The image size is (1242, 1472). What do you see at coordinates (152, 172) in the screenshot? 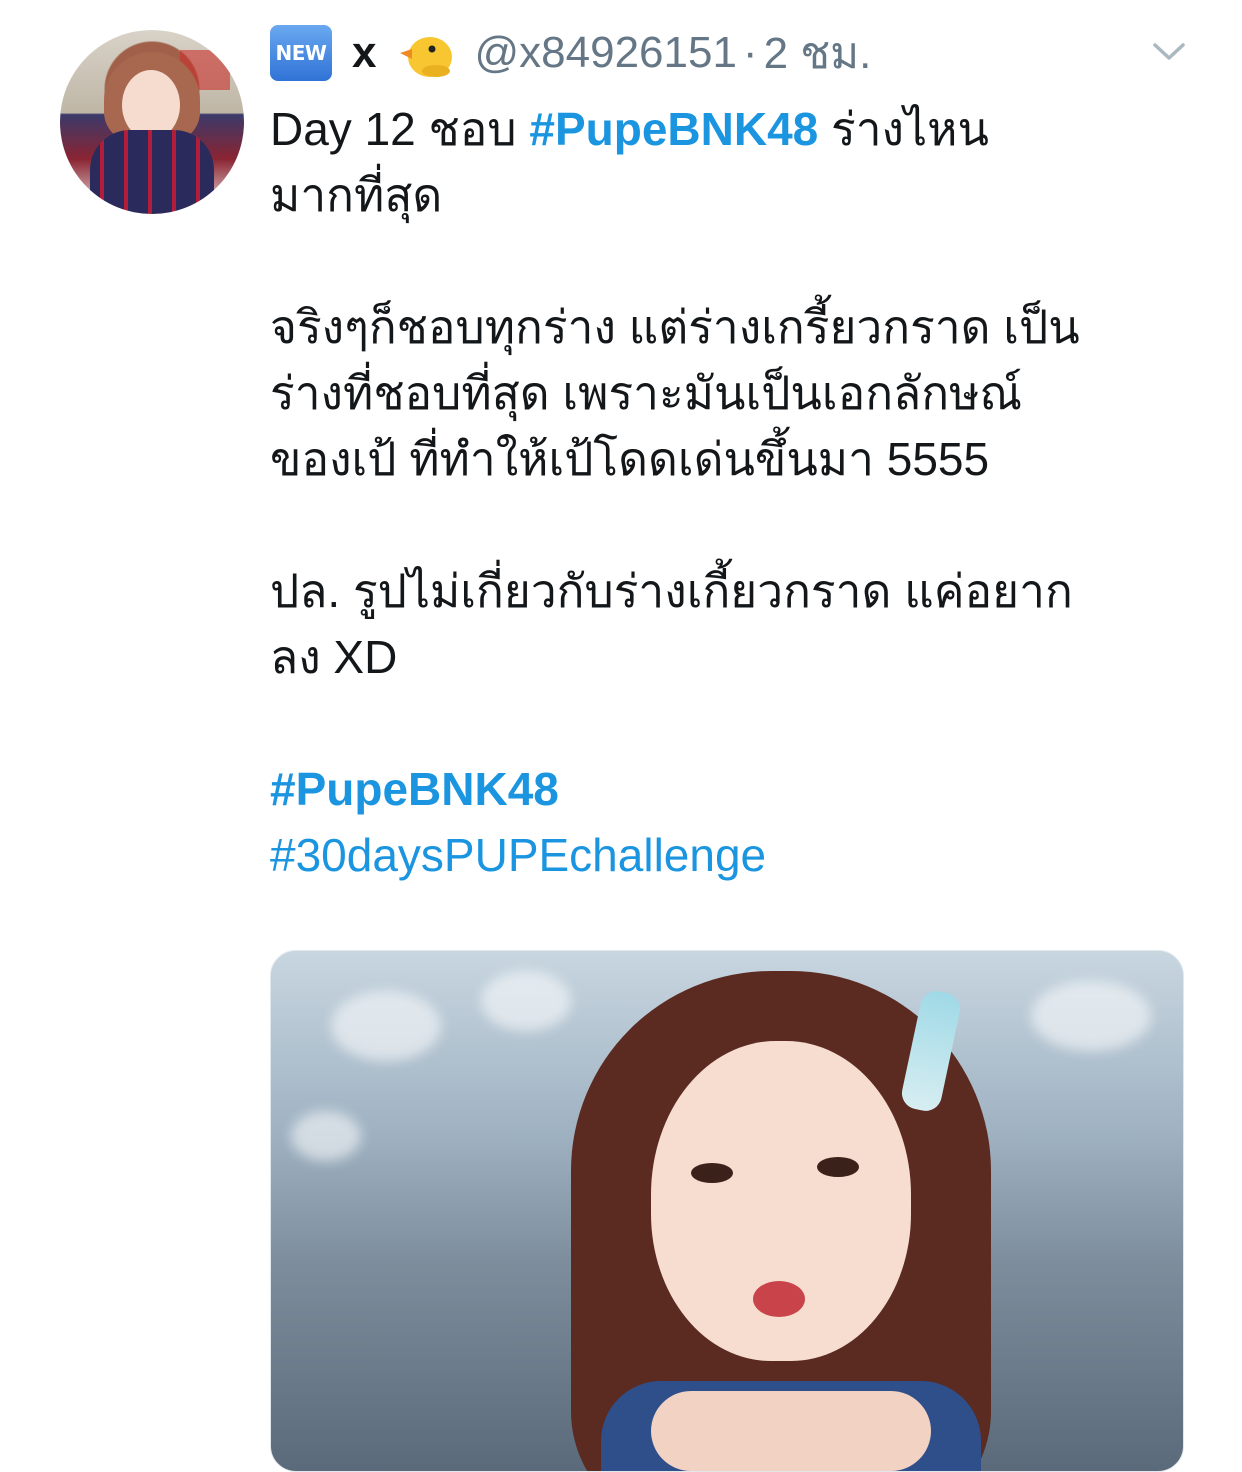
I see `avatar-outfit` at bounding box center [152, 172].